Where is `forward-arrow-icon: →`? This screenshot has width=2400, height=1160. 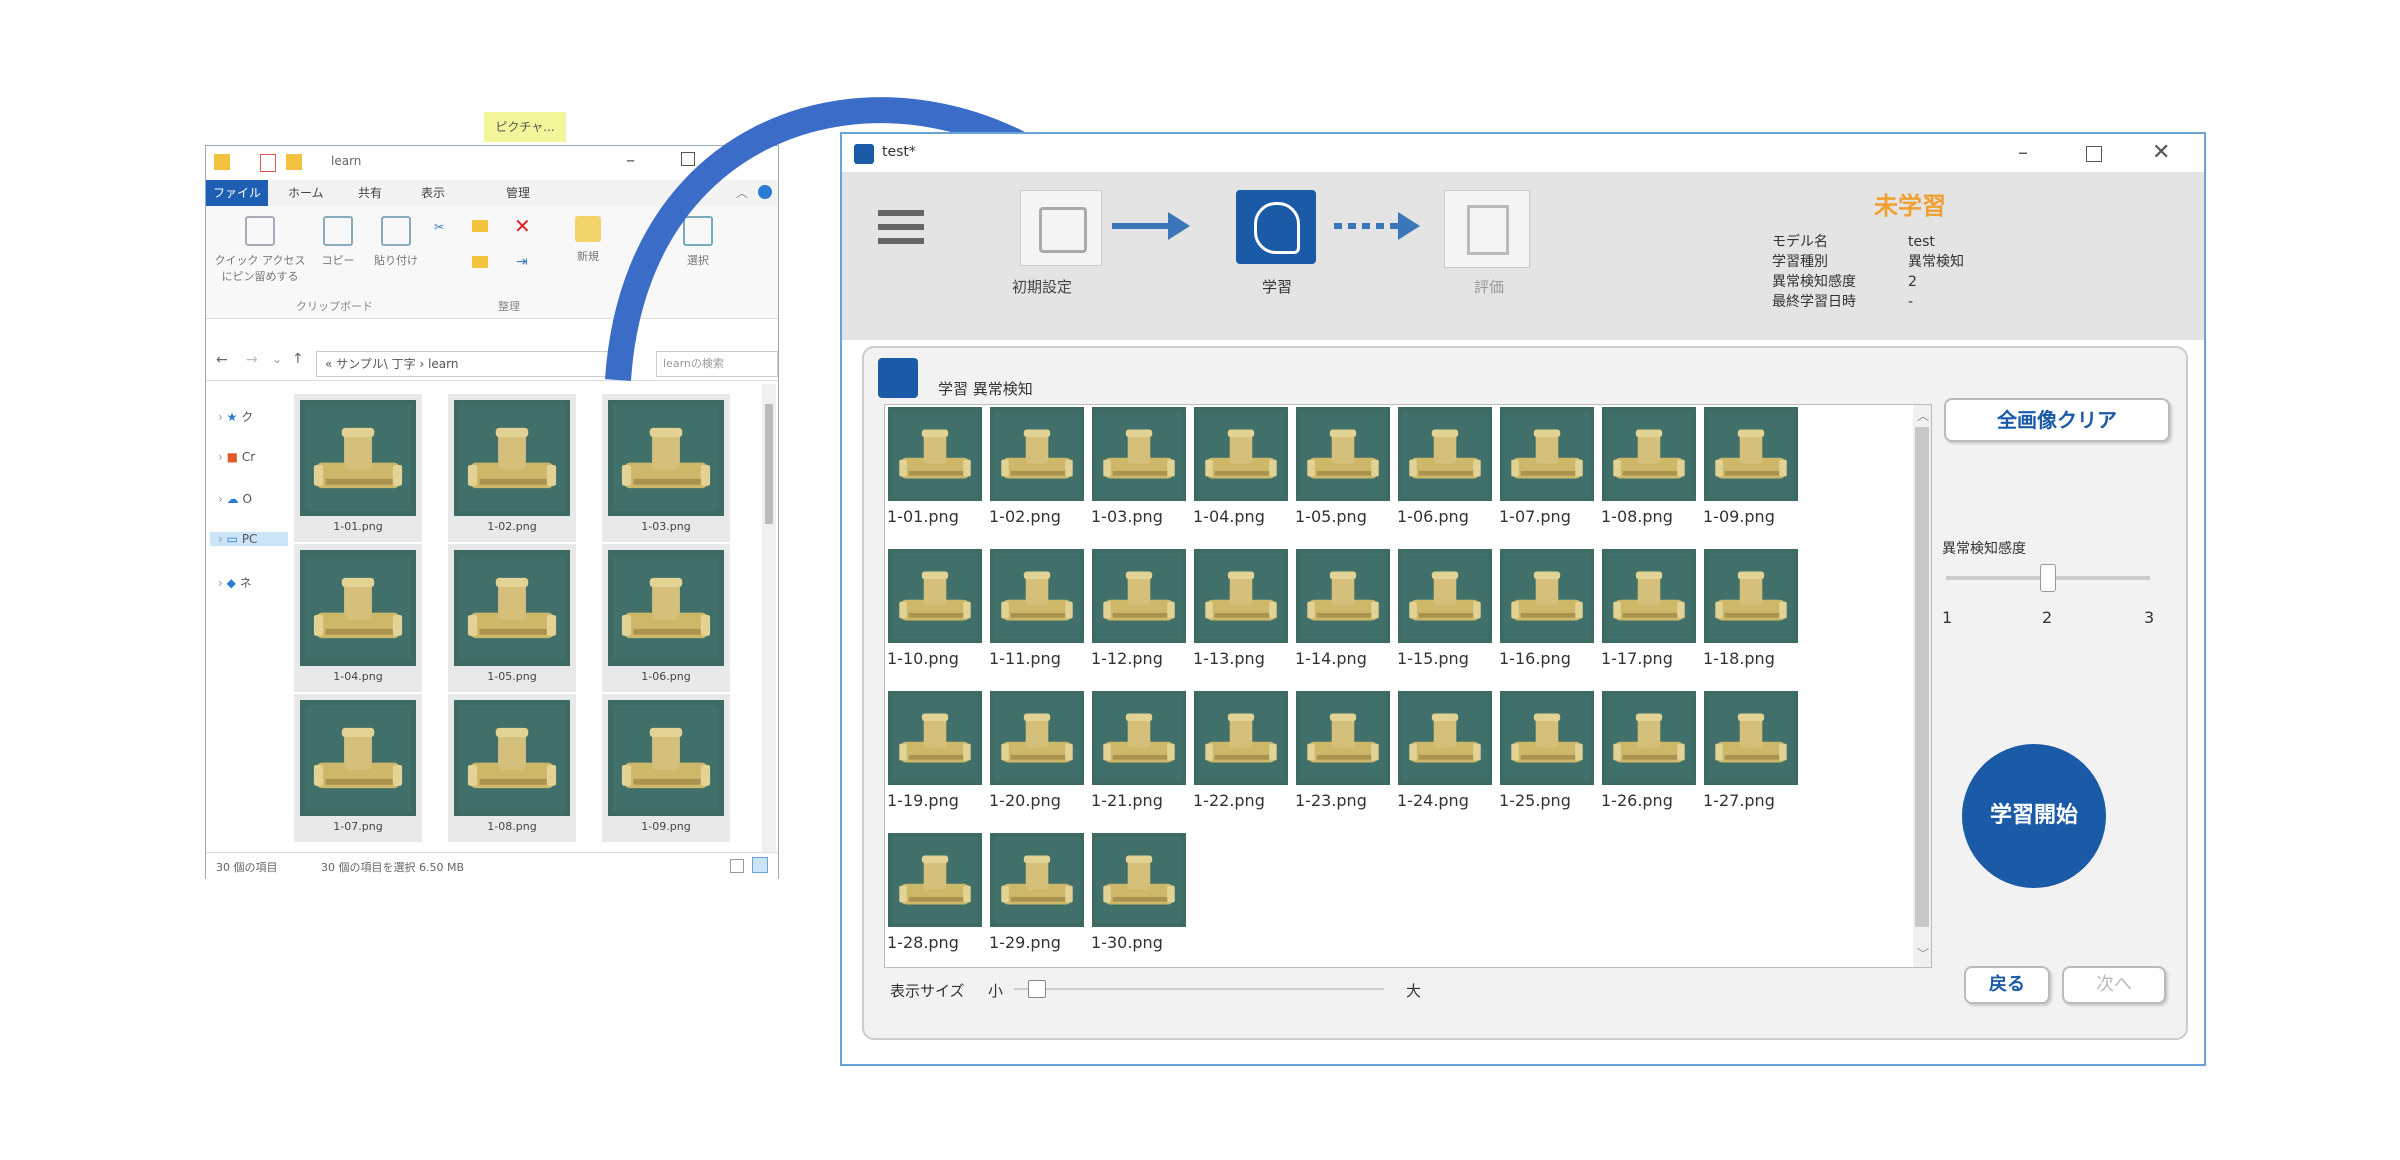
forward-arrow-icon: → is located at coordinates (252, 360).